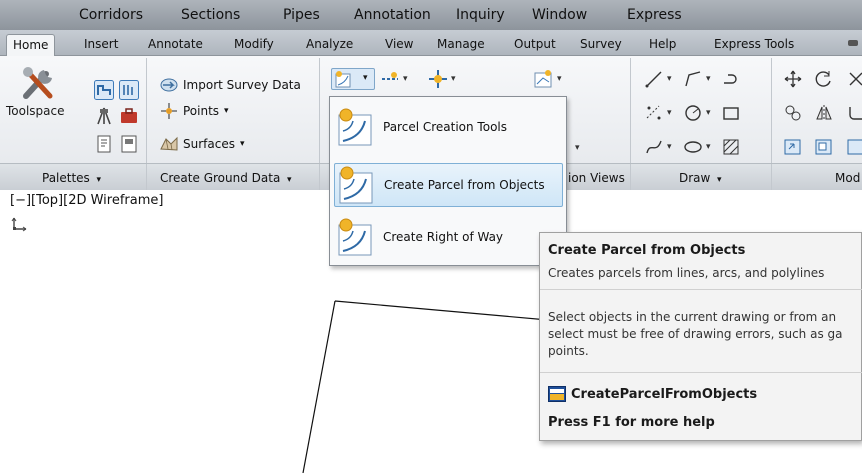  What do you see at coordinates (731, 113) in the screenshot?
I see `rectangle-icon` at bounding box center [731, 113].